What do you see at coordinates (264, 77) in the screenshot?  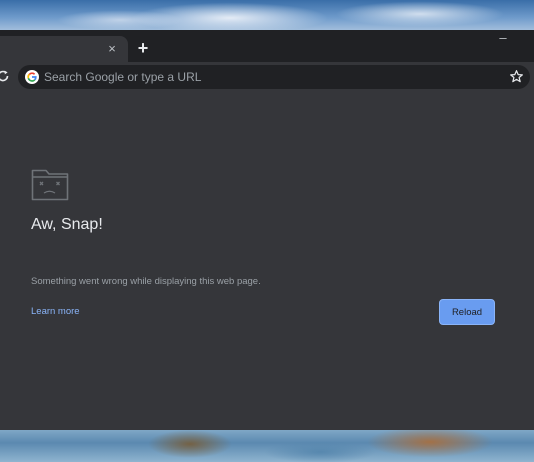 I see `address-input` at bounding box center [264, 77].